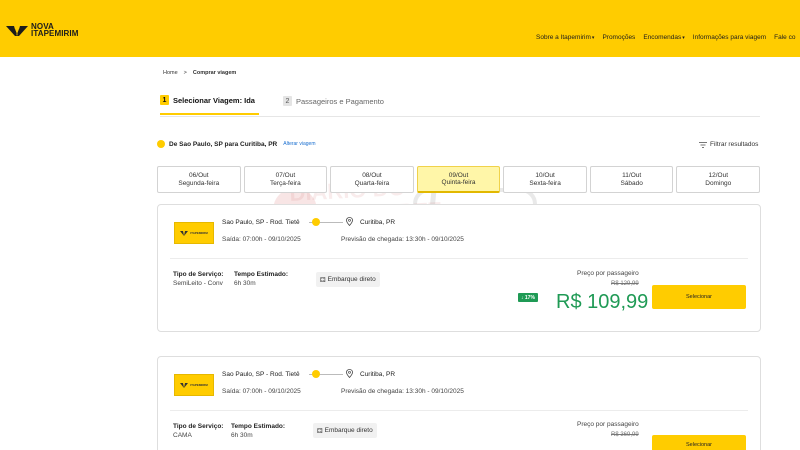 This screenshot has height=450, width=800. Describe the element at coordinates (545, 183) in the screenshot. I see `date-tab-day: Sexta-feira` at that location.